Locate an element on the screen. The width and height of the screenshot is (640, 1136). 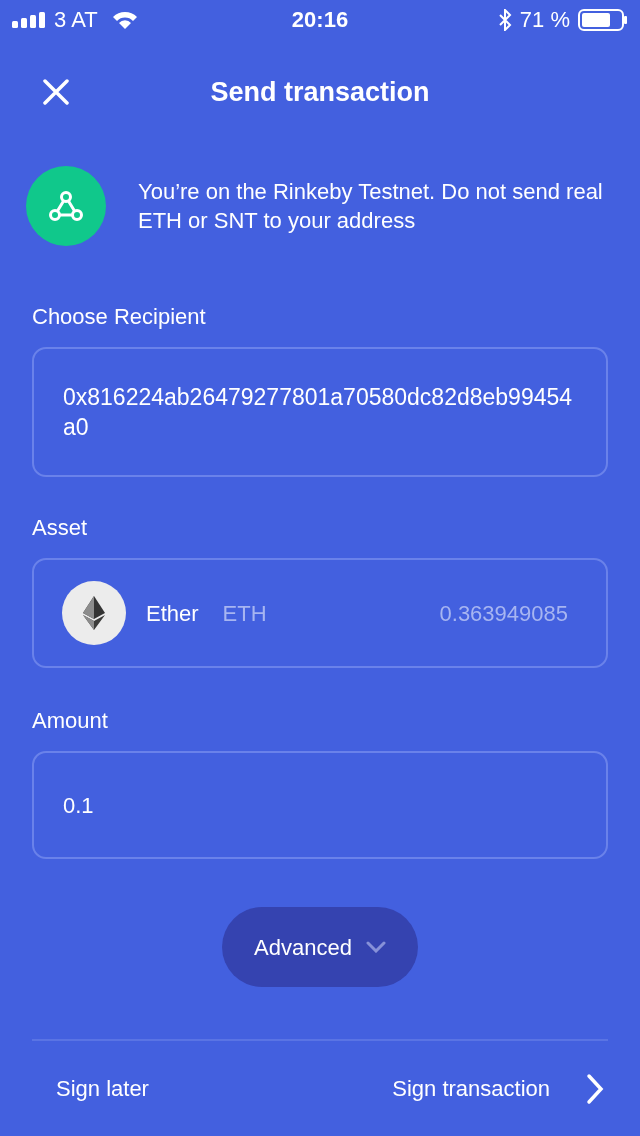
screen-title: Send transaction is located at coordinates (320, 92).